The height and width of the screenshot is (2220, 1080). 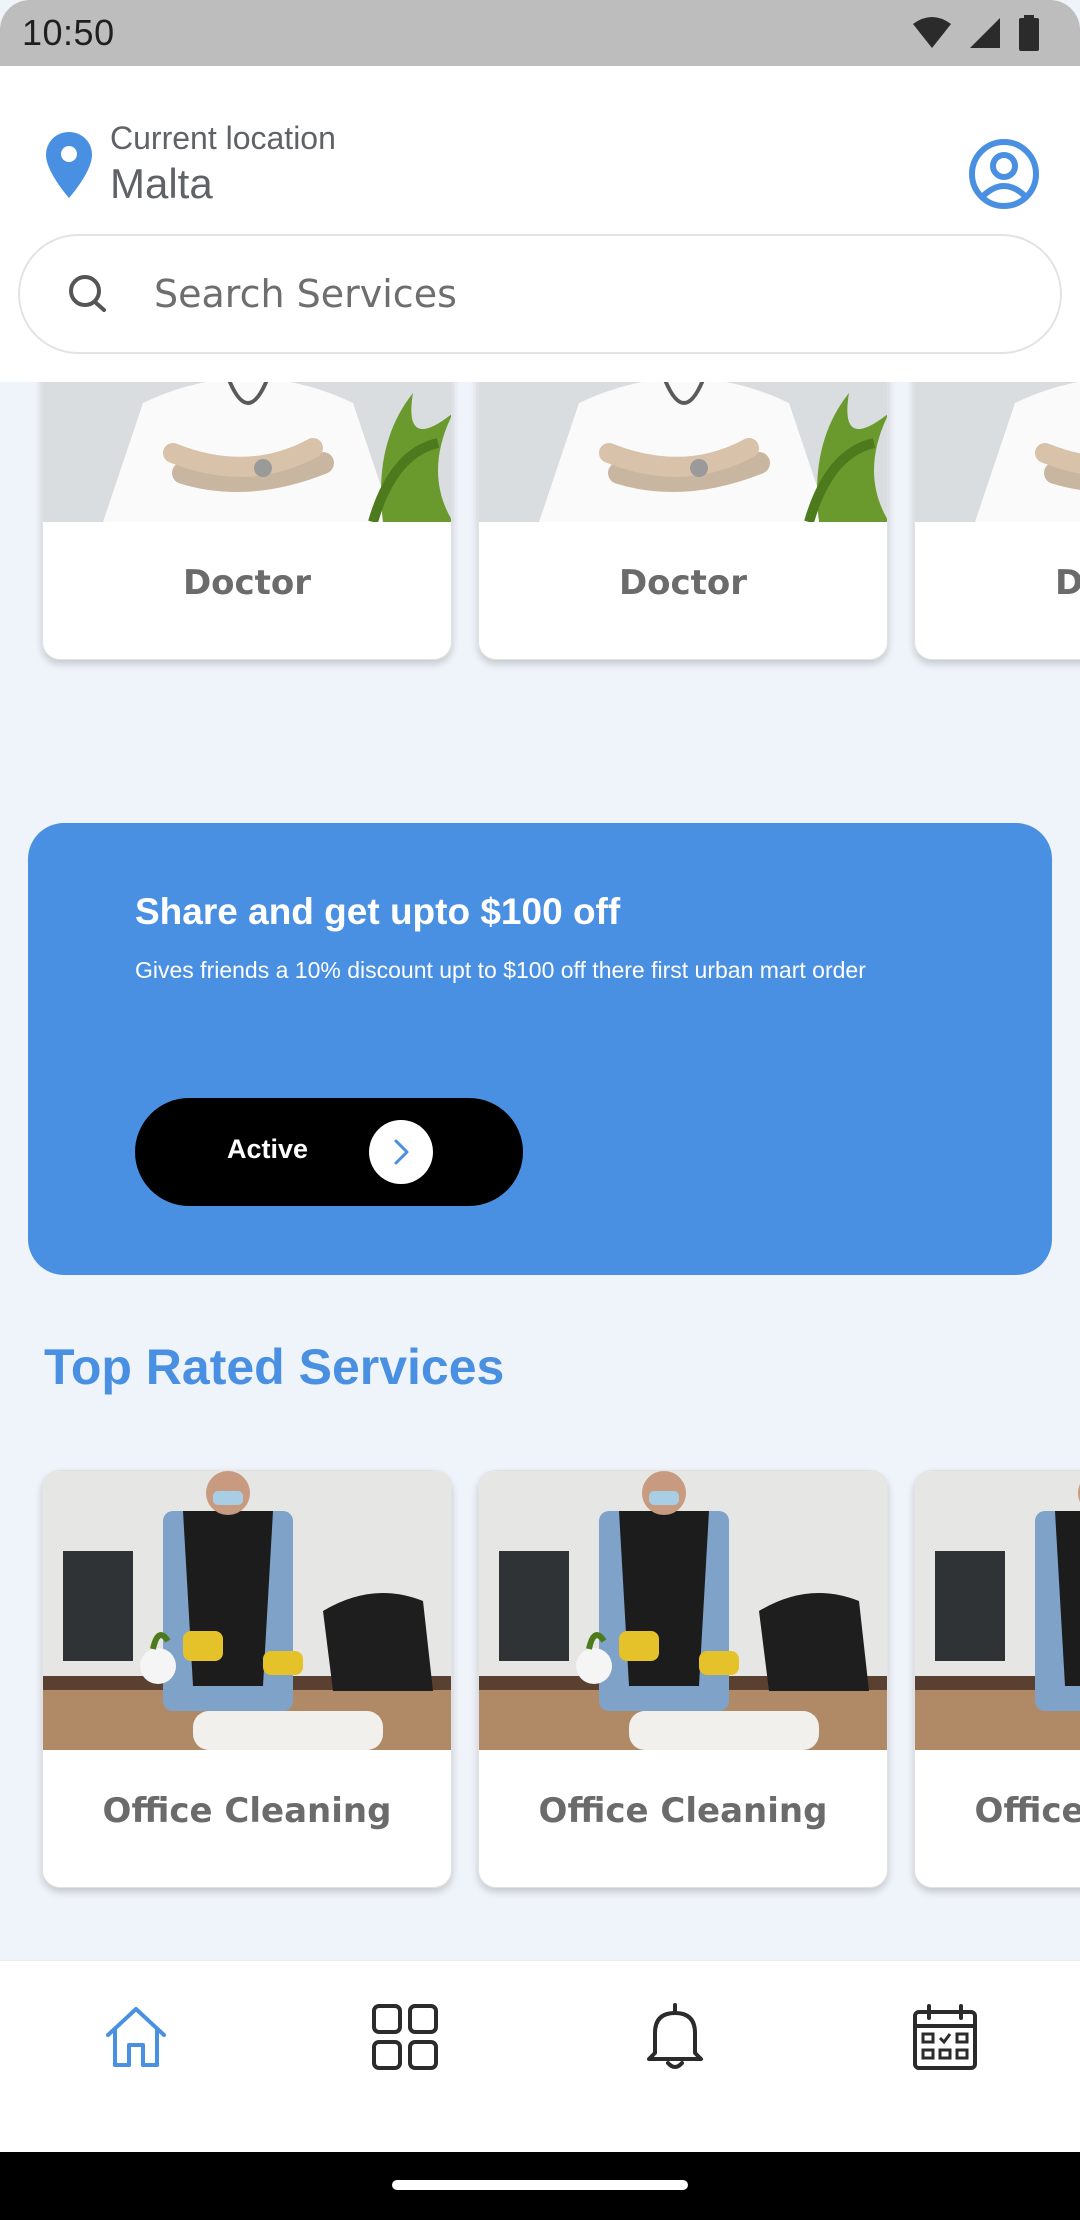 What do you see at coordinates (87, 293) in the screenshot?
I see `search-icon` at bounding box center [87, 293].